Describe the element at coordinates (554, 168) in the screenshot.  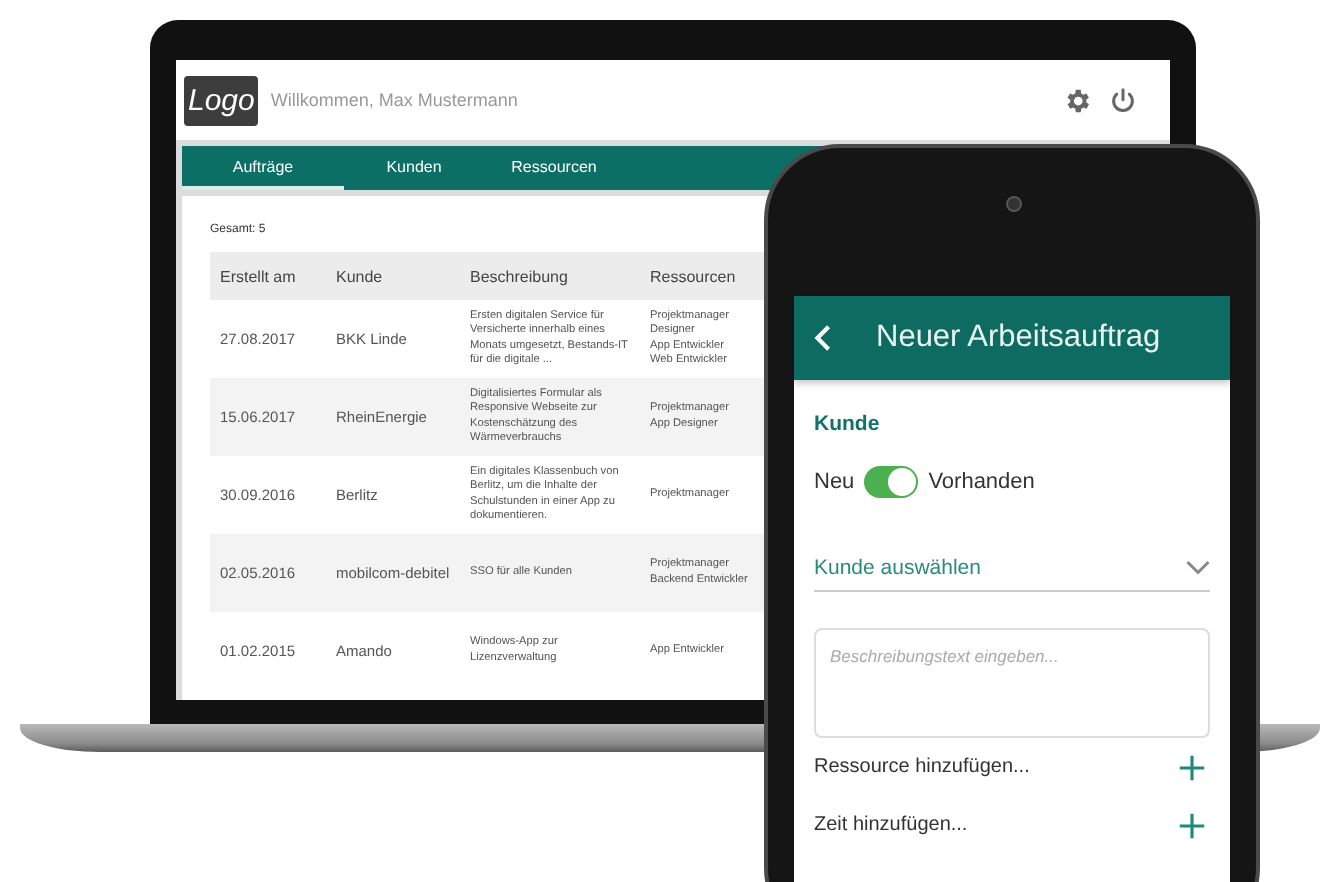
I see `nav-tab: Ressourcen` at that location.